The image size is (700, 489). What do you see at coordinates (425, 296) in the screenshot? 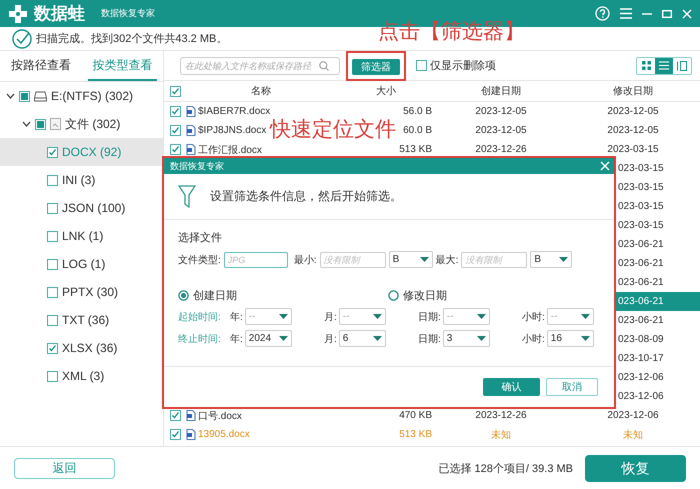
I see `radio-label: 修改日期` at bounding box center [425, 296].